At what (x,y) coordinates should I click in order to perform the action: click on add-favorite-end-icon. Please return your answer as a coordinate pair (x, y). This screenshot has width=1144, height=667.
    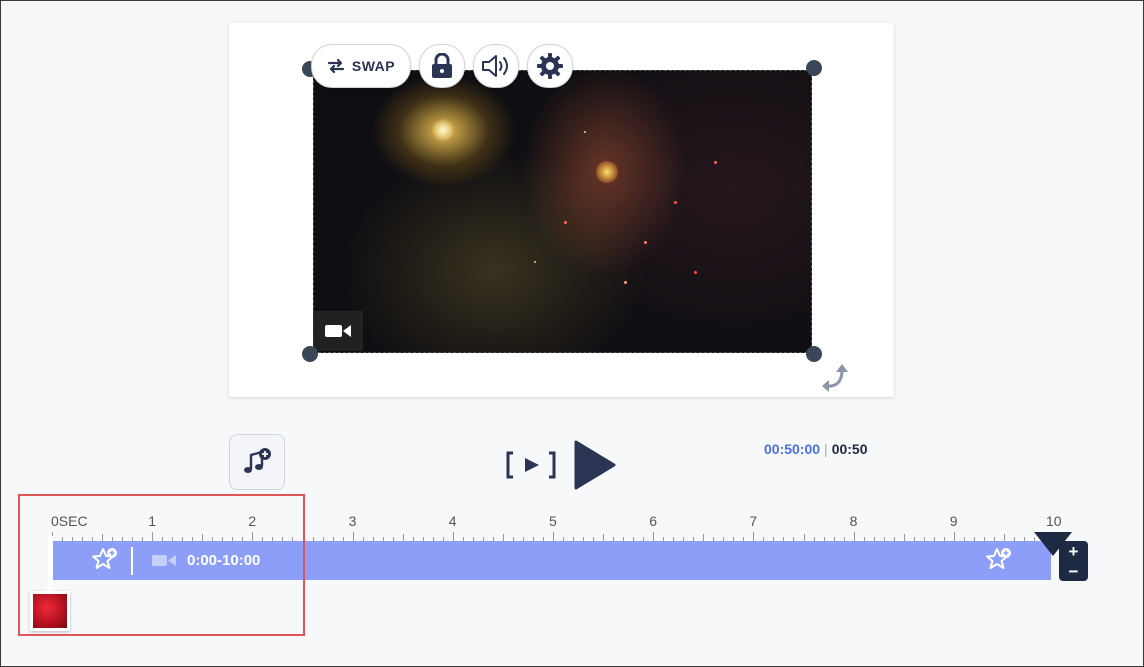
    Looking at the image, I should click on (999, 560).